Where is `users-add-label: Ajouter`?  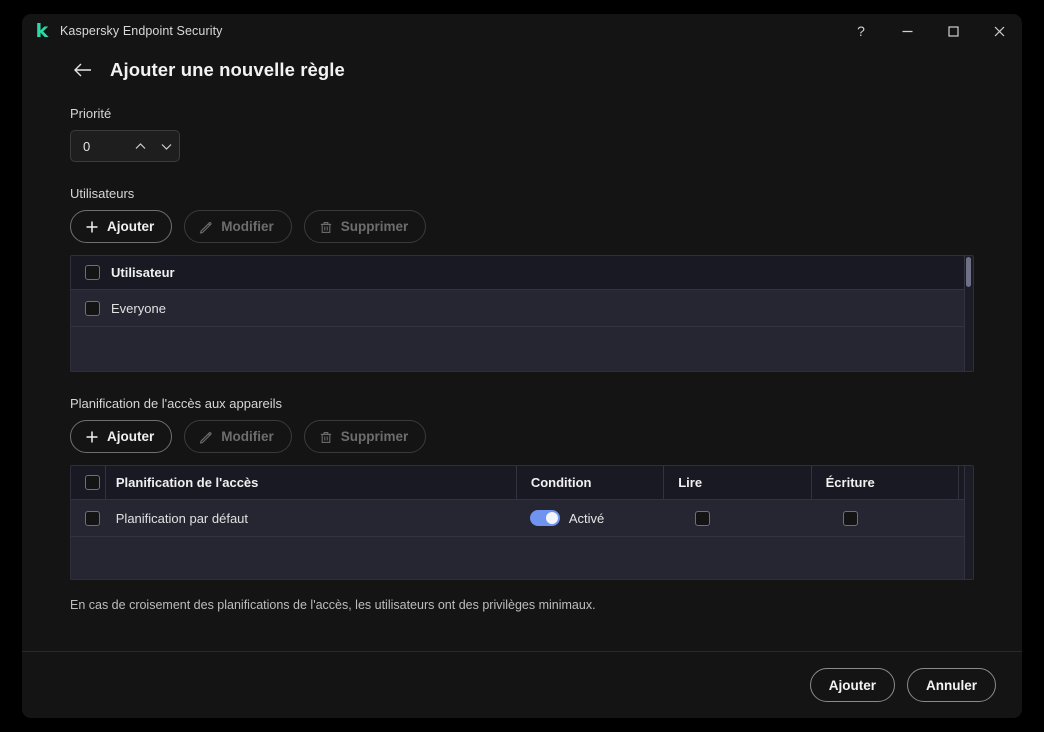
users-add-label: Ajouter is located at coordinates (131, 226).